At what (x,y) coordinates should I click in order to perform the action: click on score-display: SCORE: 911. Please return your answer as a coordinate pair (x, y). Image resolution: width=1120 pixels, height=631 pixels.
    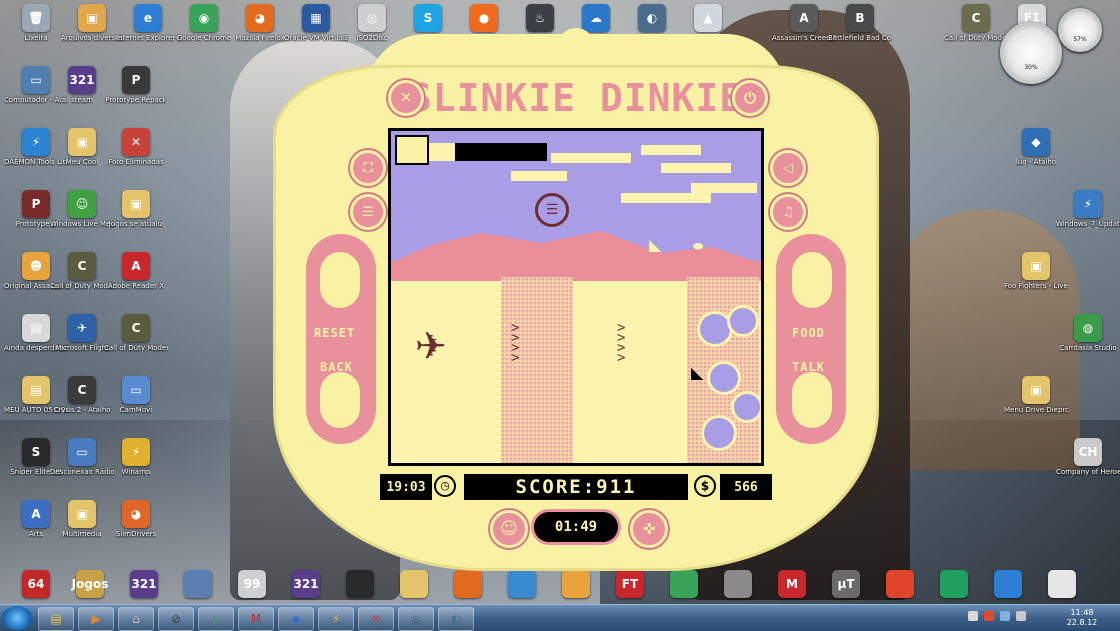
    Looking at the image, I should click on (576, 487).